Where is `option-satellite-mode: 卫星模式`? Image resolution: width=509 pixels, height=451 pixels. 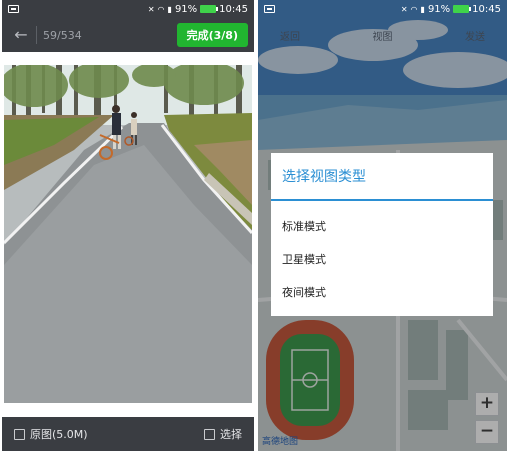 option-satellite-mode: 卫星模式 is located at coordinates (382, 258).